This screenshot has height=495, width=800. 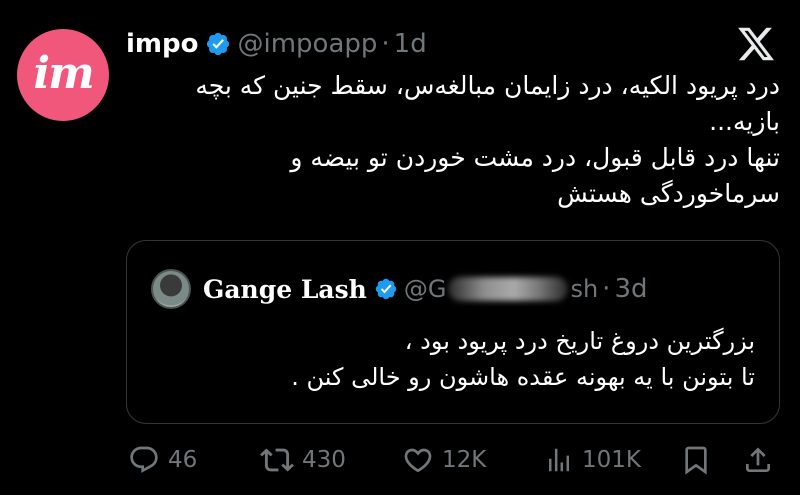 I want to click on bookmark-button, so click(x=696, y=460).